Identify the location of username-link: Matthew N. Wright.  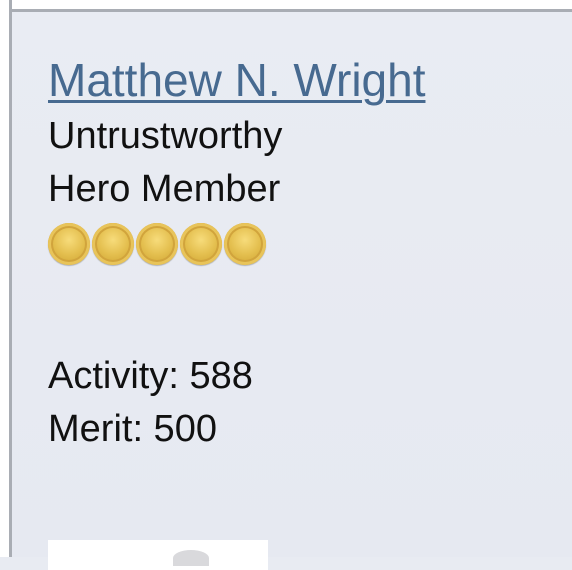
(236, 80).